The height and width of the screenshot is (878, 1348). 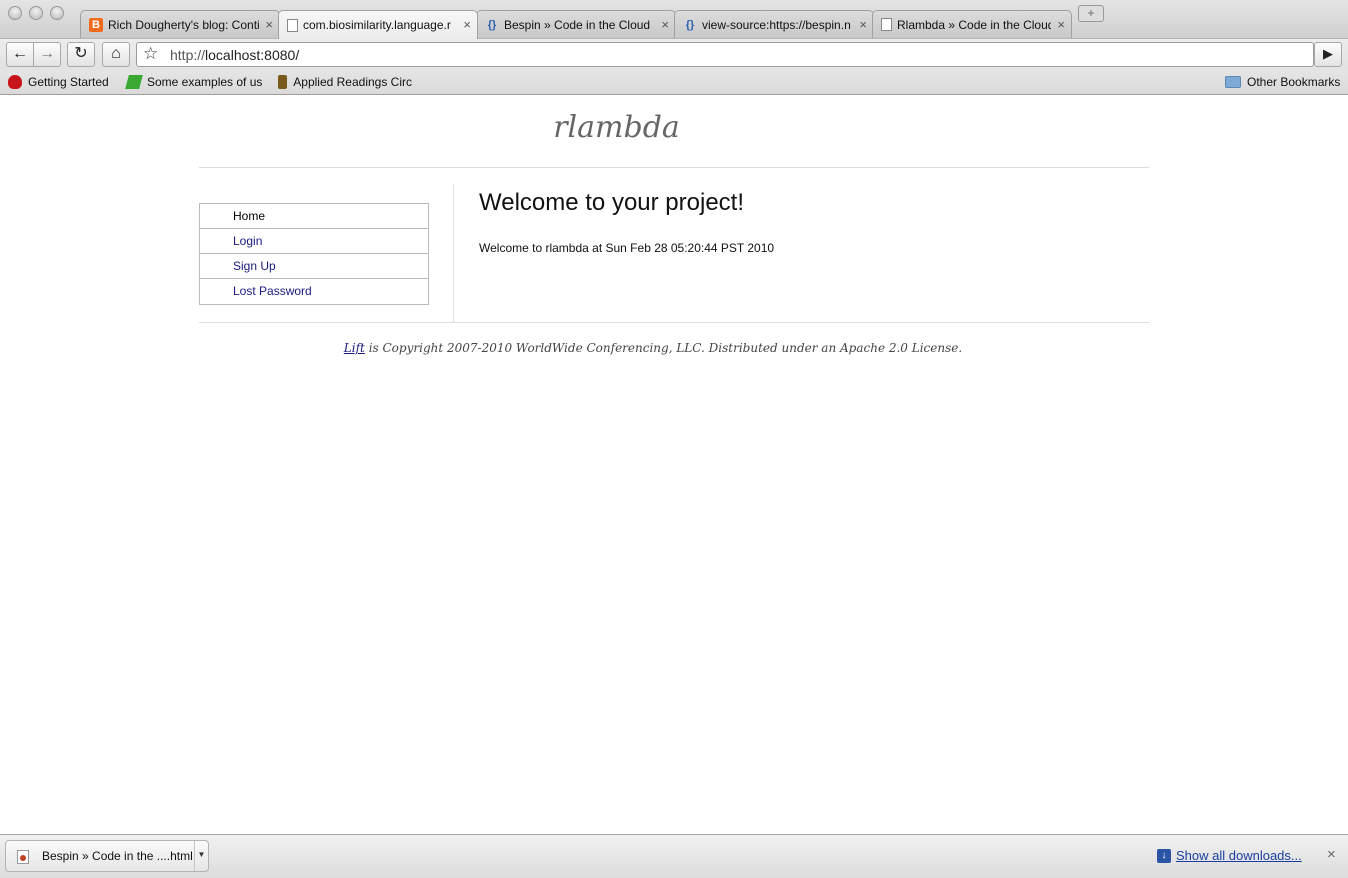 I want to click on footer-divider, so click(x=674, y=322).